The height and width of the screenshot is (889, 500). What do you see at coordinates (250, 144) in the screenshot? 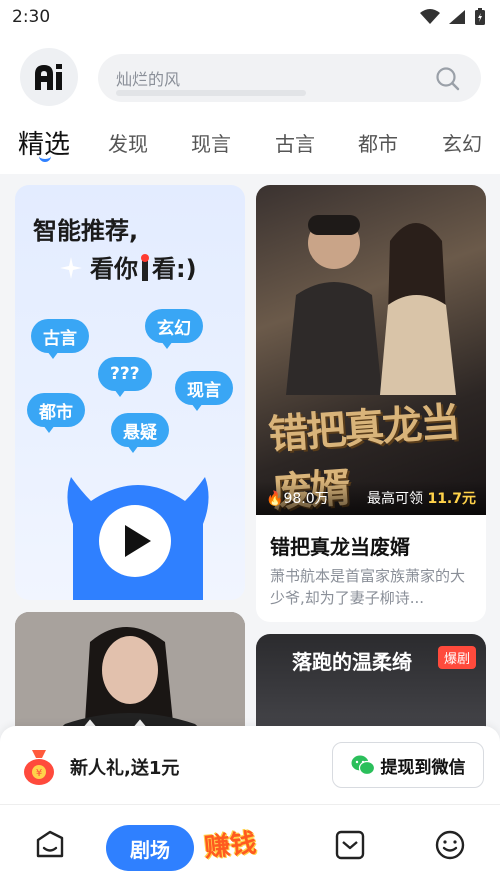
I see `category-tabs: 精选 发现 现言 古言 都市 玄幻` at bounding box center [250, 144].